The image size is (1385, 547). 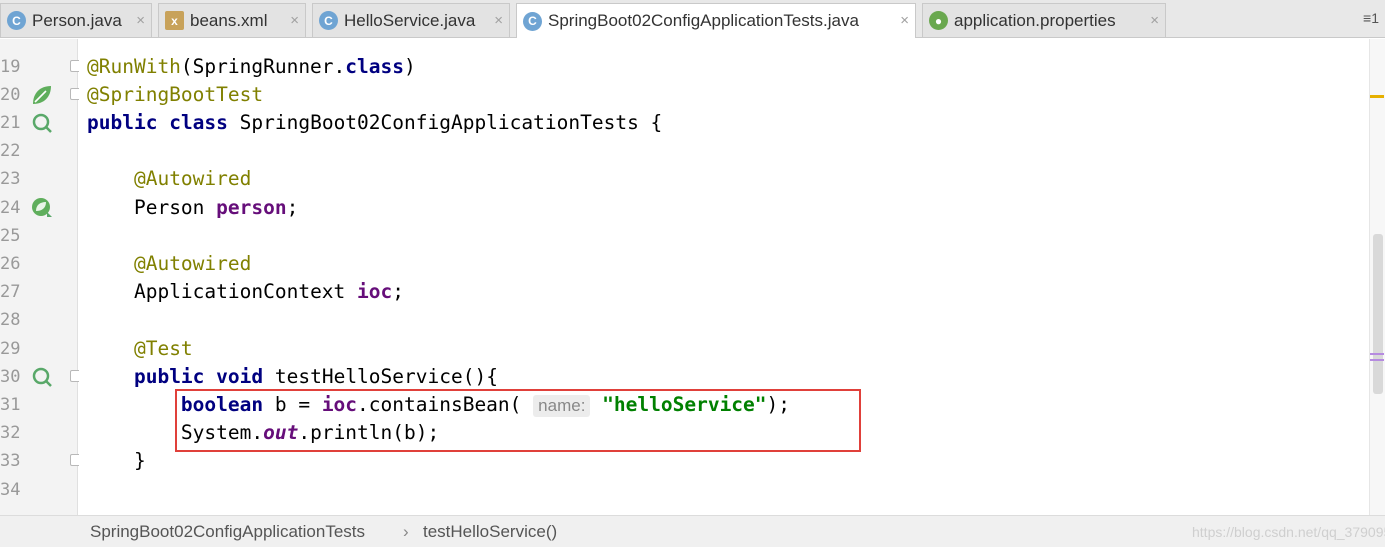 What do you see at coordinates (1371, 18) in the screenshot?
I see `tab-list-menu-icon: ≡1` at bounding box center [1371, 18].